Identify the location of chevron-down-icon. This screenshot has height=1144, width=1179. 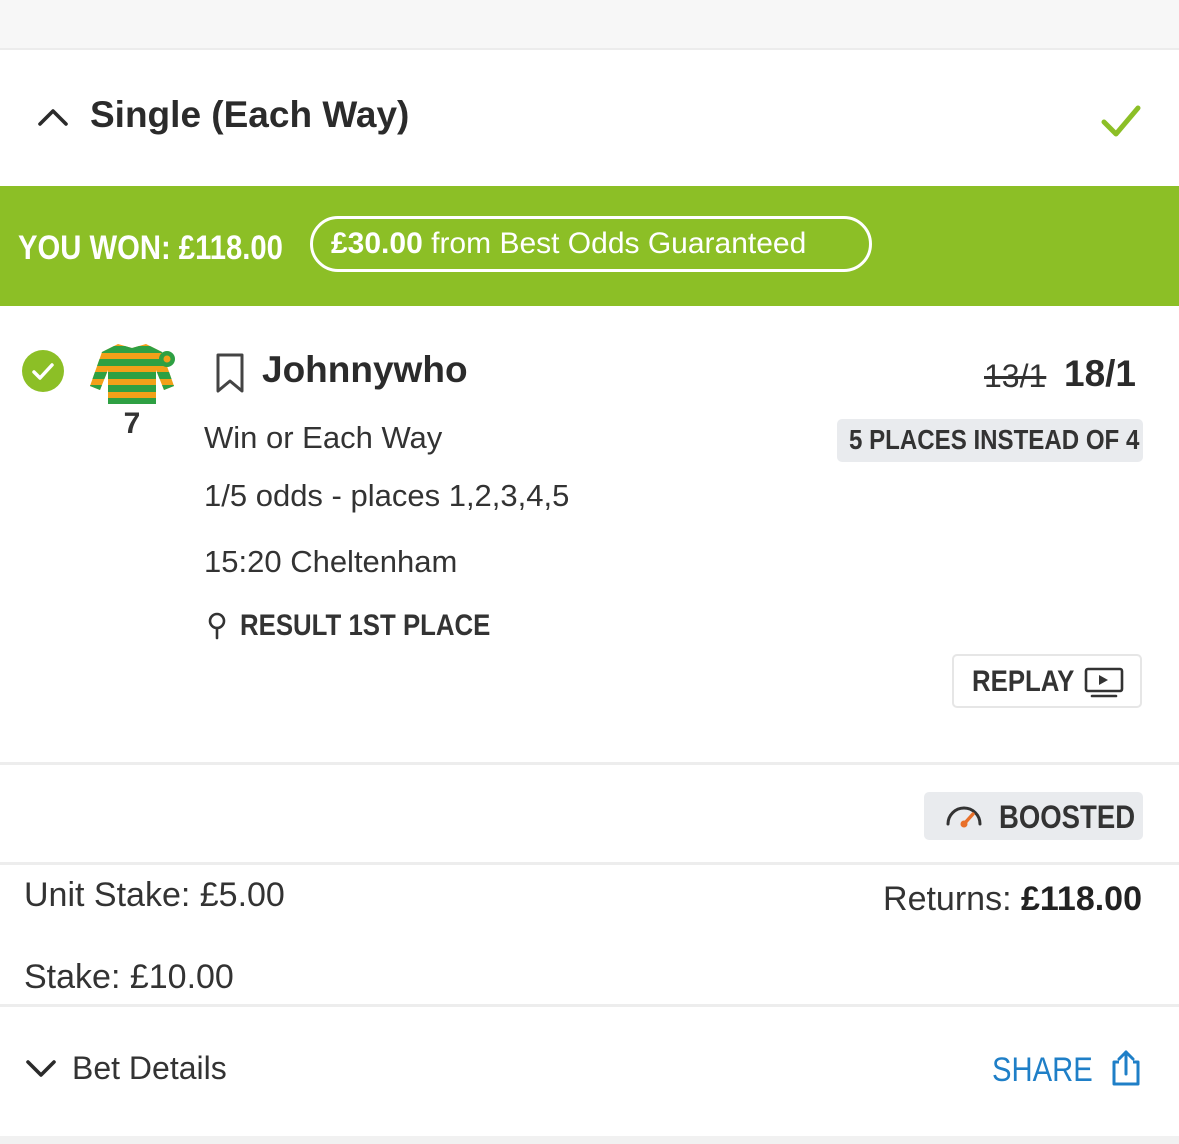
(41, 1068).